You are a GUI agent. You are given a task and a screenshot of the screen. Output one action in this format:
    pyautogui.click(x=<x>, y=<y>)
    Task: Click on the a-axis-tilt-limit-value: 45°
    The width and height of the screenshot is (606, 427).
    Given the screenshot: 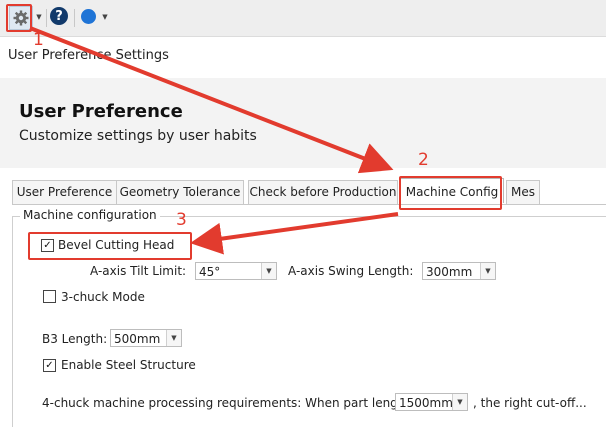 What is the action you would take?
    pyautogui.click(x=210, y=272)
    